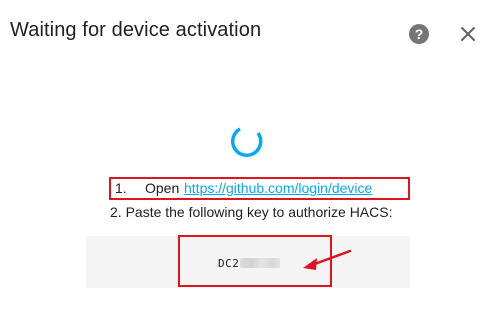  I want to click on github-device-link: https://github.com/login/device, so click(278, 188).